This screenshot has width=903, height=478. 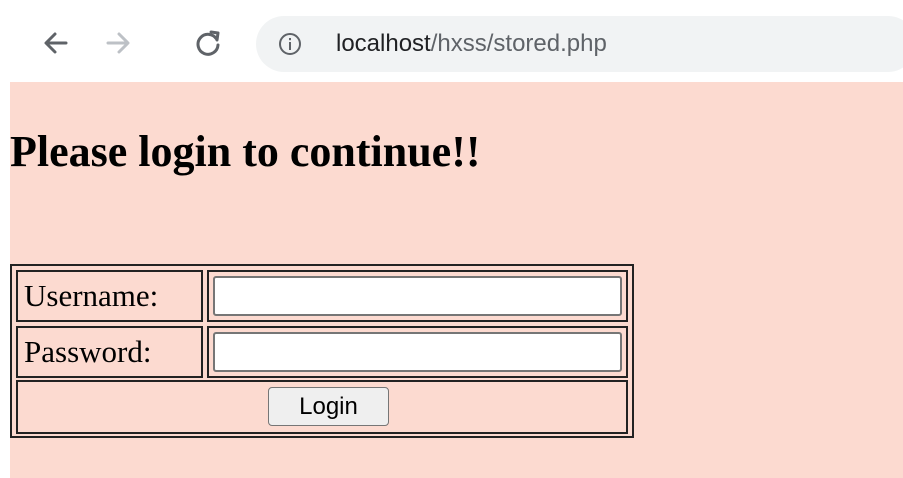 I want to click on page-heading: Please login to continue!!, so click(x=245, y=151).